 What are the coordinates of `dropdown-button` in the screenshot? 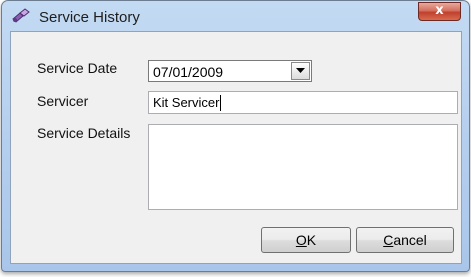 It's located at (300, 71).